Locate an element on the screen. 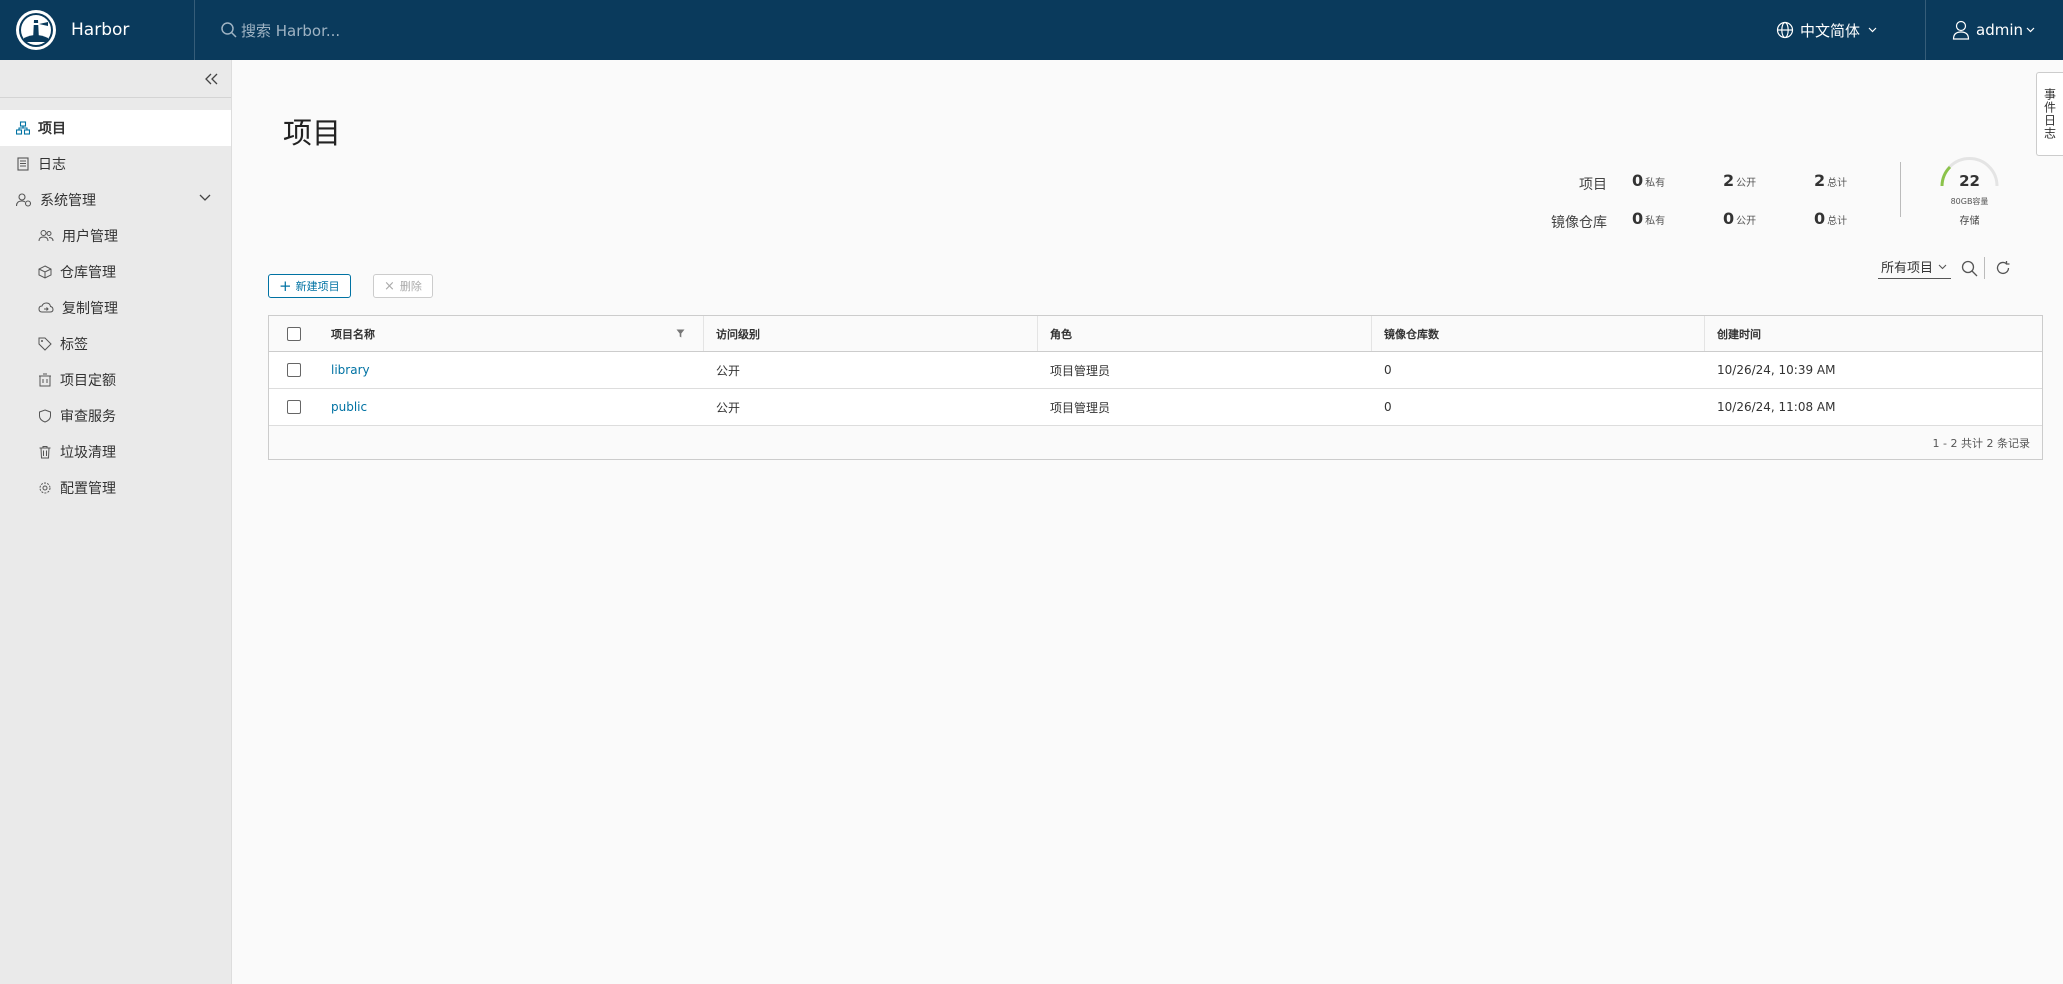 The width and height of the screenshot is (2063, 984). plus-icon: + is located at coordinates (285, 285).